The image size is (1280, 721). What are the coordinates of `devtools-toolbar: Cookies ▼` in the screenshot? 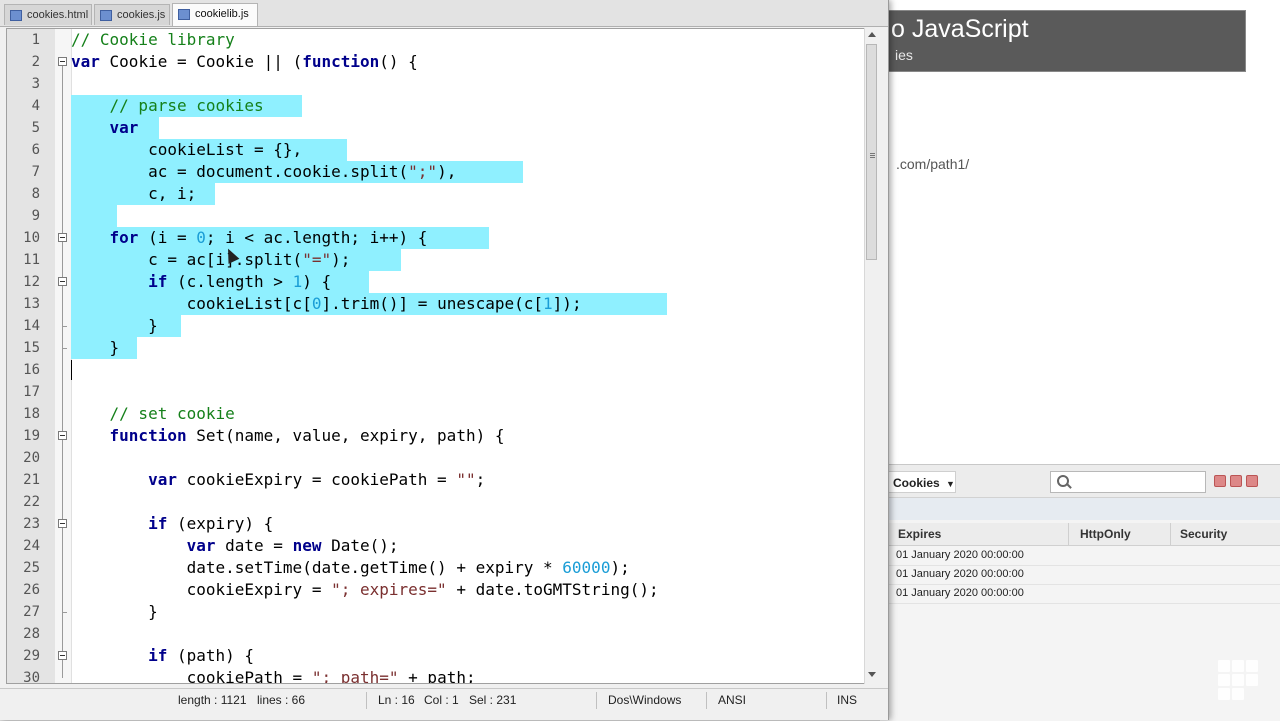 It's located at (1080, 481).